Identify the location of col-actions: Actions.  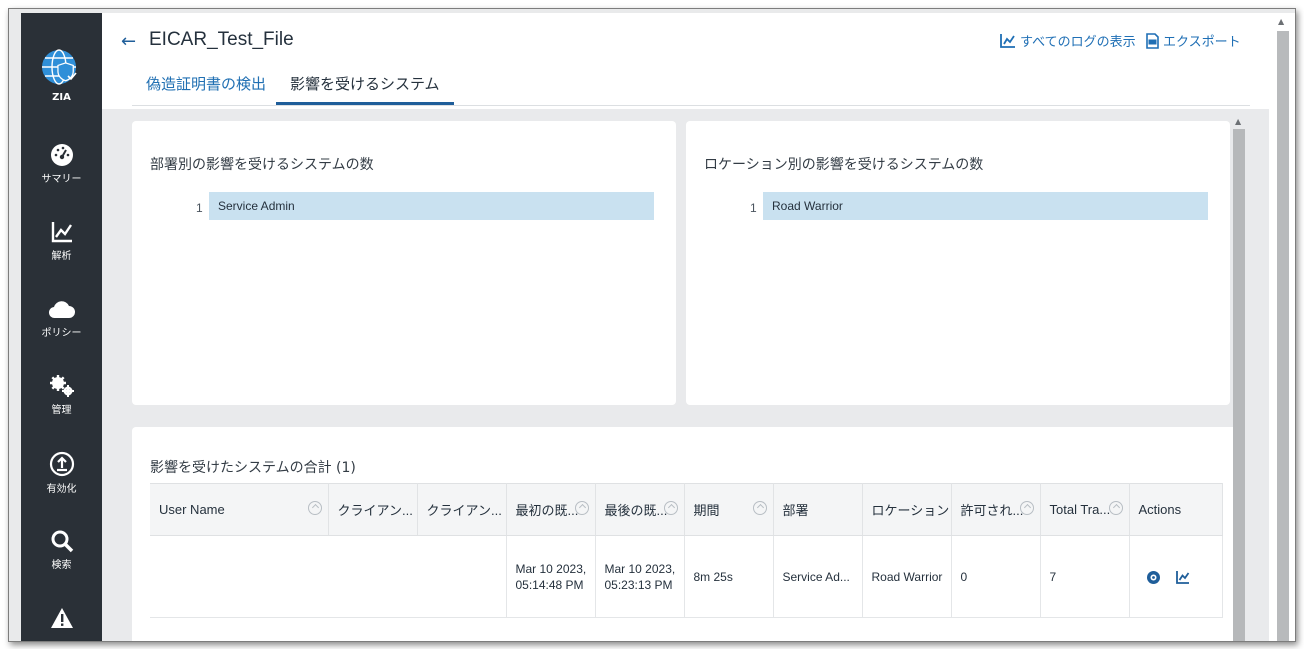
(1176, 509).